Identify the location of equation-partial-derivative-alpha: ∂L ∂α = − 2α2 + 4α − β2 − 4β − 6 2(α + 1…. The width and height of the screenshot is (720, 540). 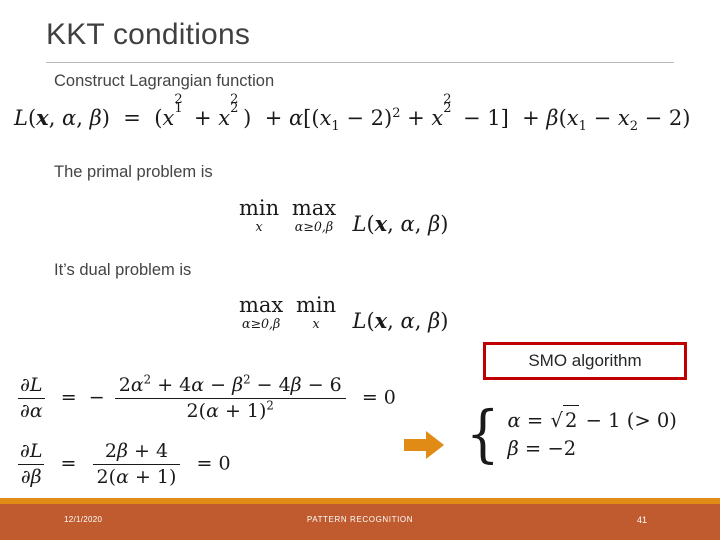
(207, 397).